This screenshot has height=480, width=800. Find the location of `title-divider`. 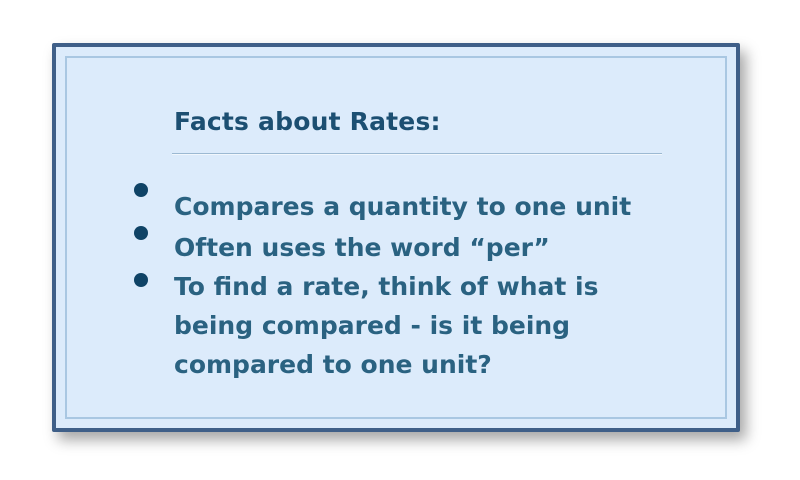

title-divider is located at coordinates (417, 154).